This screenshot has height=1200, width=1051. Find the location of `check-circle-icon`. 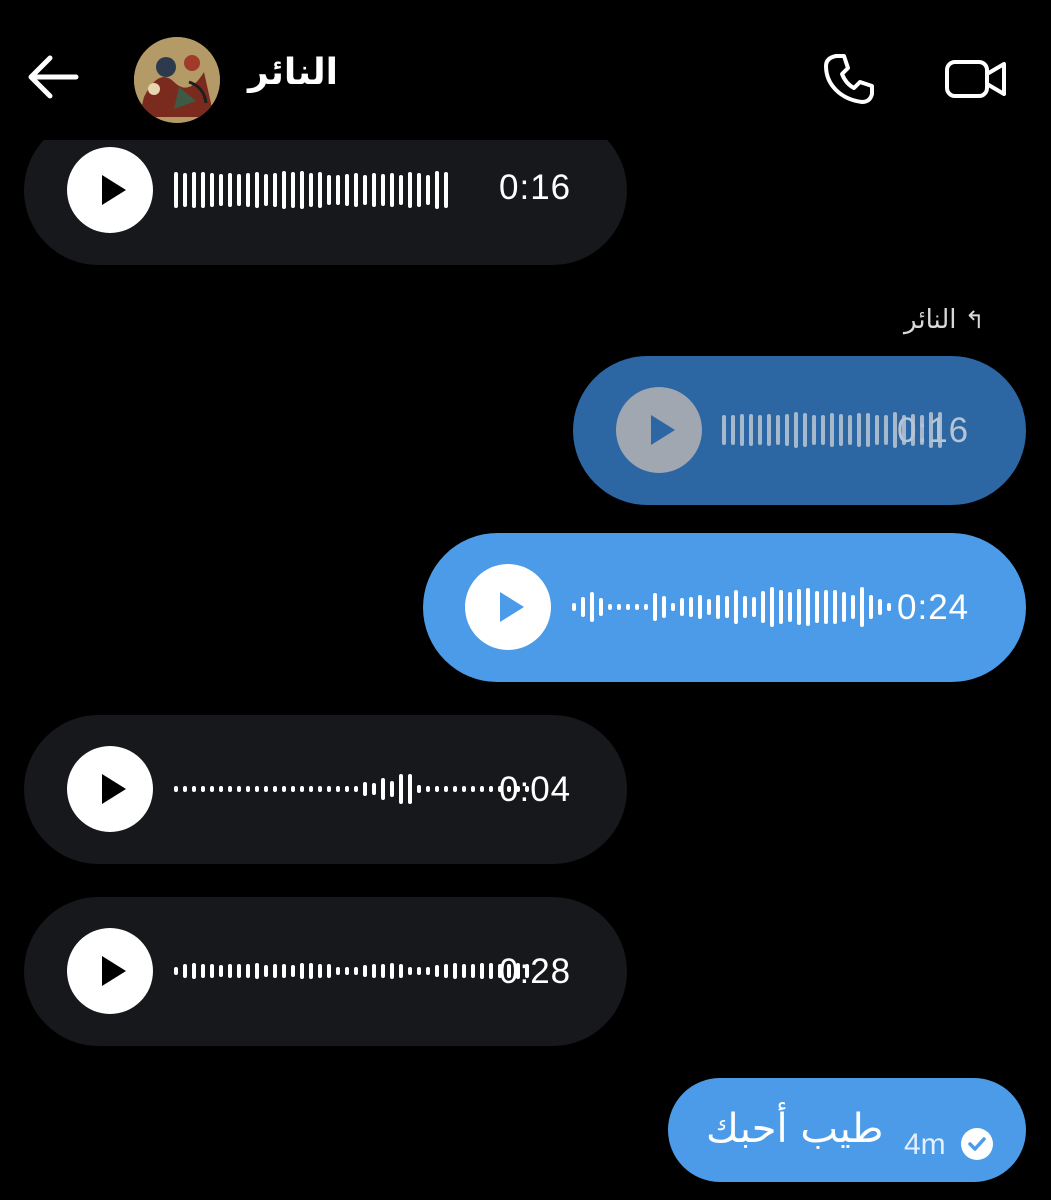

check-circle-icon is located at coordinates (977, 1144).